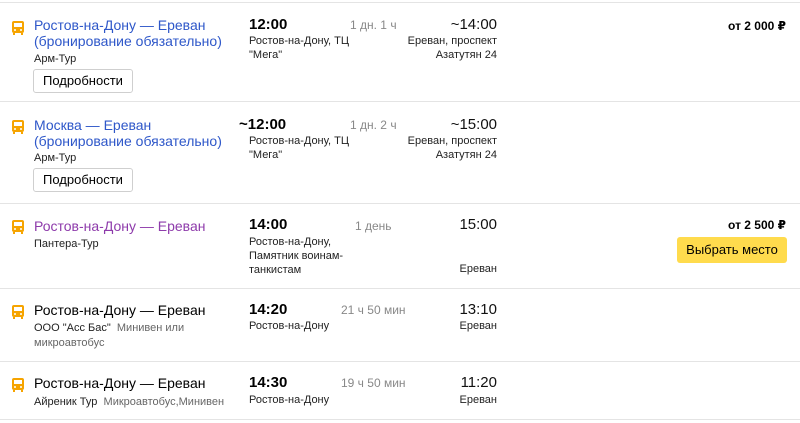  What do you see at coordinates (478, 382) in the screenshot?
I see `arrival-time: 11:20` at bounding box center [478, 382].